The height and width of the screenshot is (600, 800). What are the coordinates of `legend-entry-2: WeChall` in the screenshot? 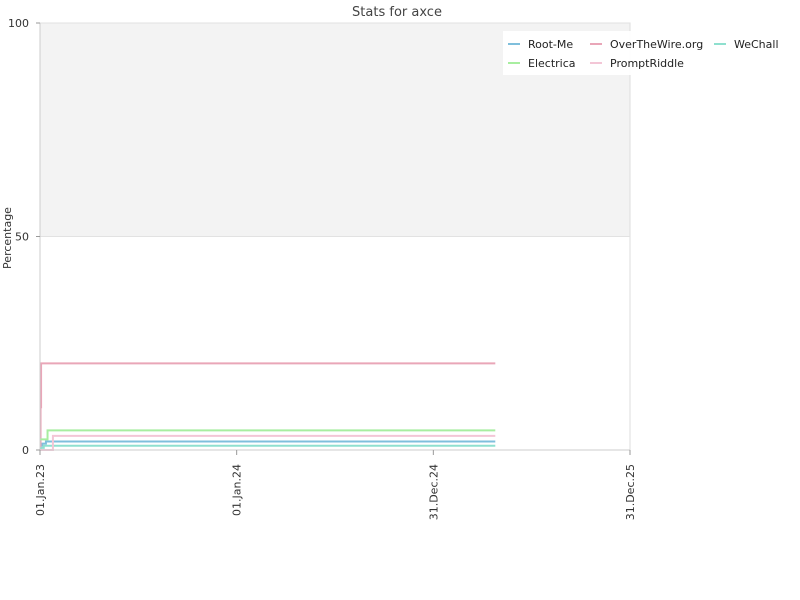 It's located at (756, 44).